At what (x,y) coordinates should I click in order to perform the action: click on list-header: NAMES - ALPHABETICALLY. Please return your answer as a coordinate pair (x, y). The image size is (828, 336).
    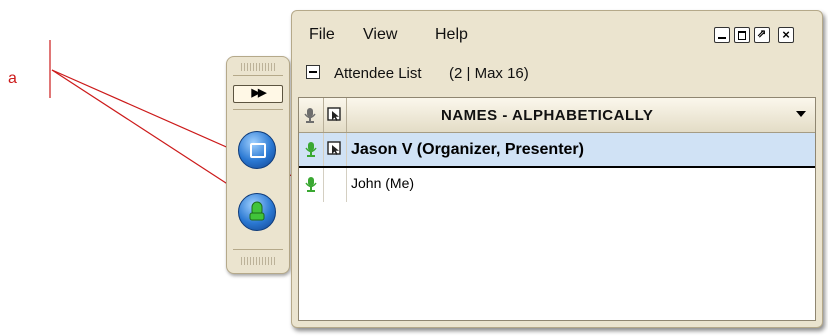
    Looking at the image, I should click on (557, 115).